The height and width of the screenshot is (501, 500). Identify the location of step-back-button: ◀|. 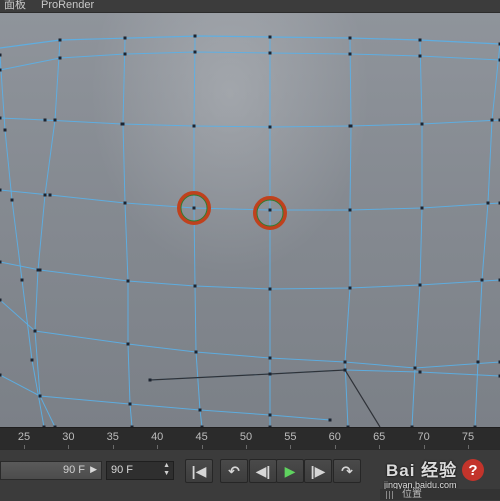
(263, 471).